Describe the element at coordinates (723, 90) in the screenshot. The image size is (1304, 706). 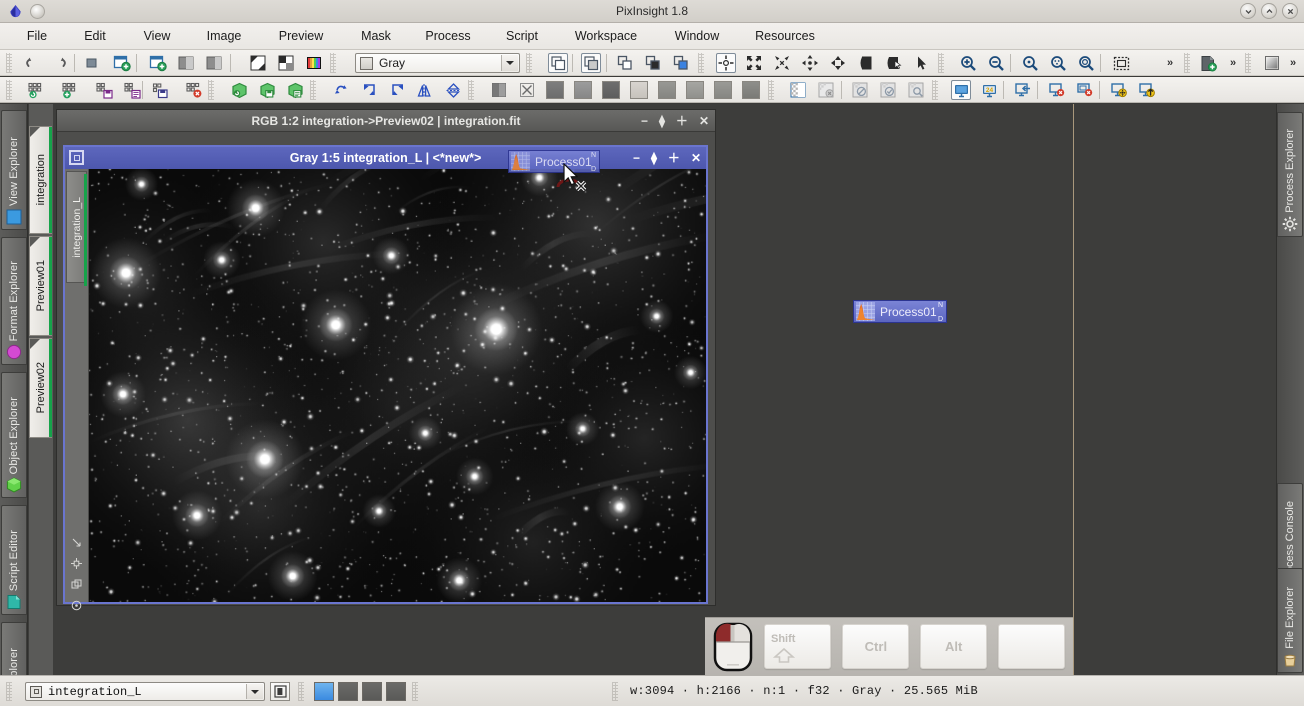
I see `swatch-g-icon` at that location.